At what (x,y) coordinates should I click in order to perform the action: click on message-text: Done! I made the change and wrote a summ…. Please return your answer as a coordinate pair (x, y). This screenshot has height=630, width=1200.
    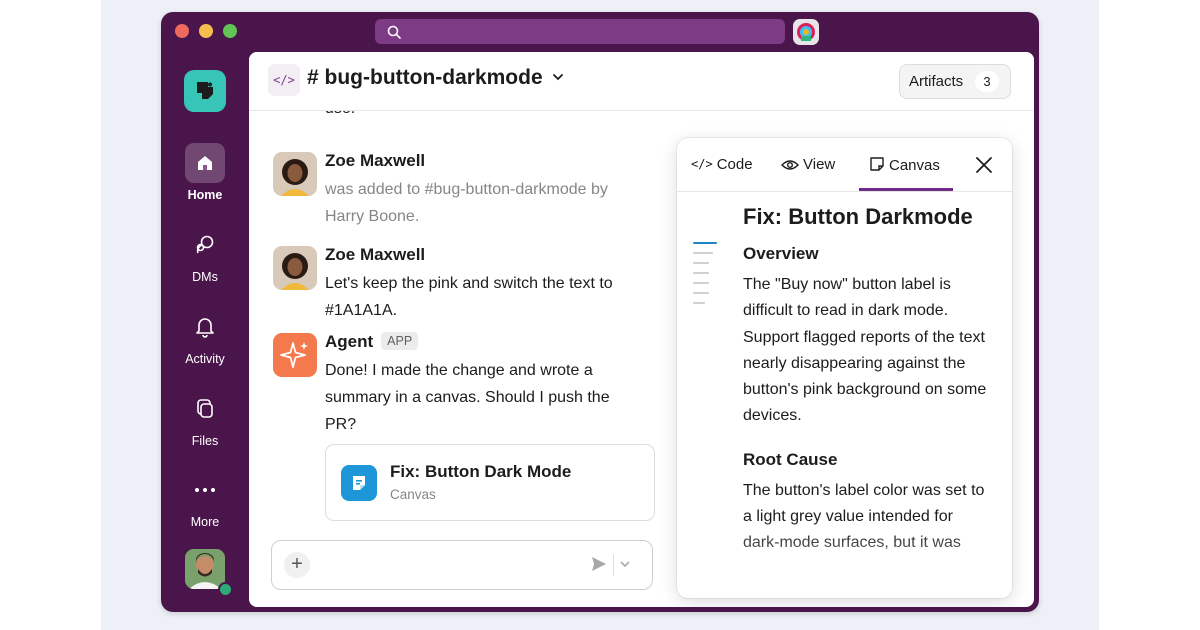
    Looking at the image, I should click on (467, 397).